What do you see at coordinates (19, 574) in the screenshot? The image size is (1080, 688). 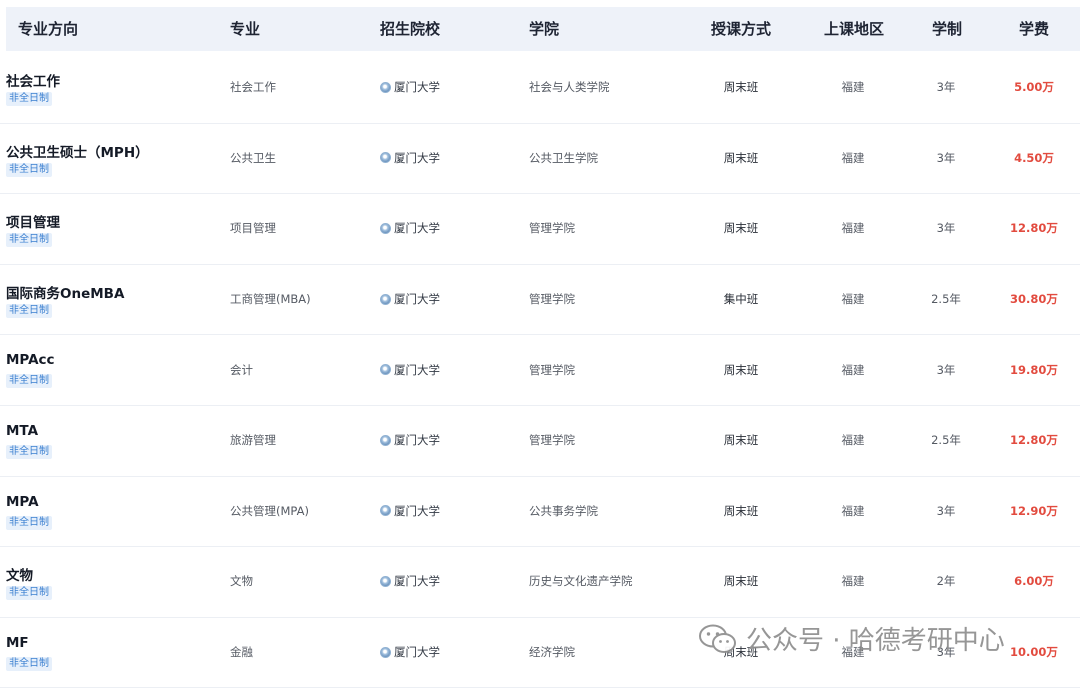 I see `program-name: 文物` at bounding box center [19, 574].